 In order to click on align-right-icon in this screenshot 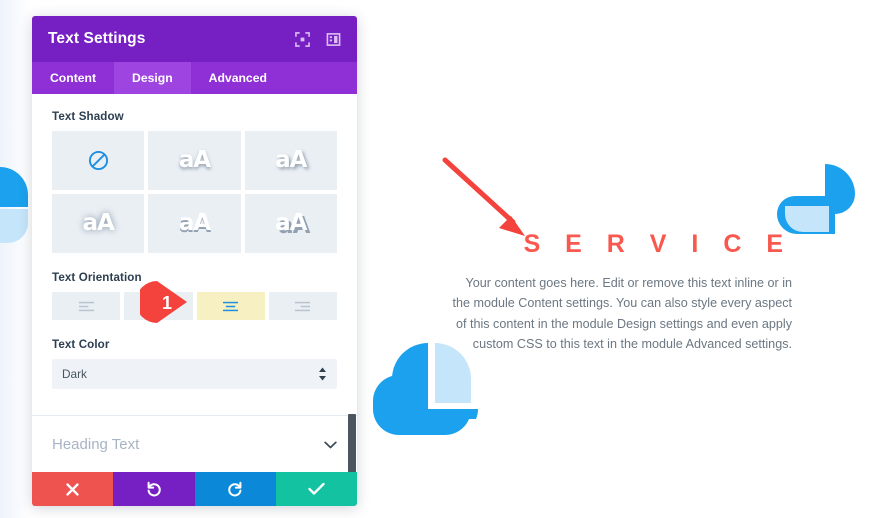, I will do `click(303, 306)`.